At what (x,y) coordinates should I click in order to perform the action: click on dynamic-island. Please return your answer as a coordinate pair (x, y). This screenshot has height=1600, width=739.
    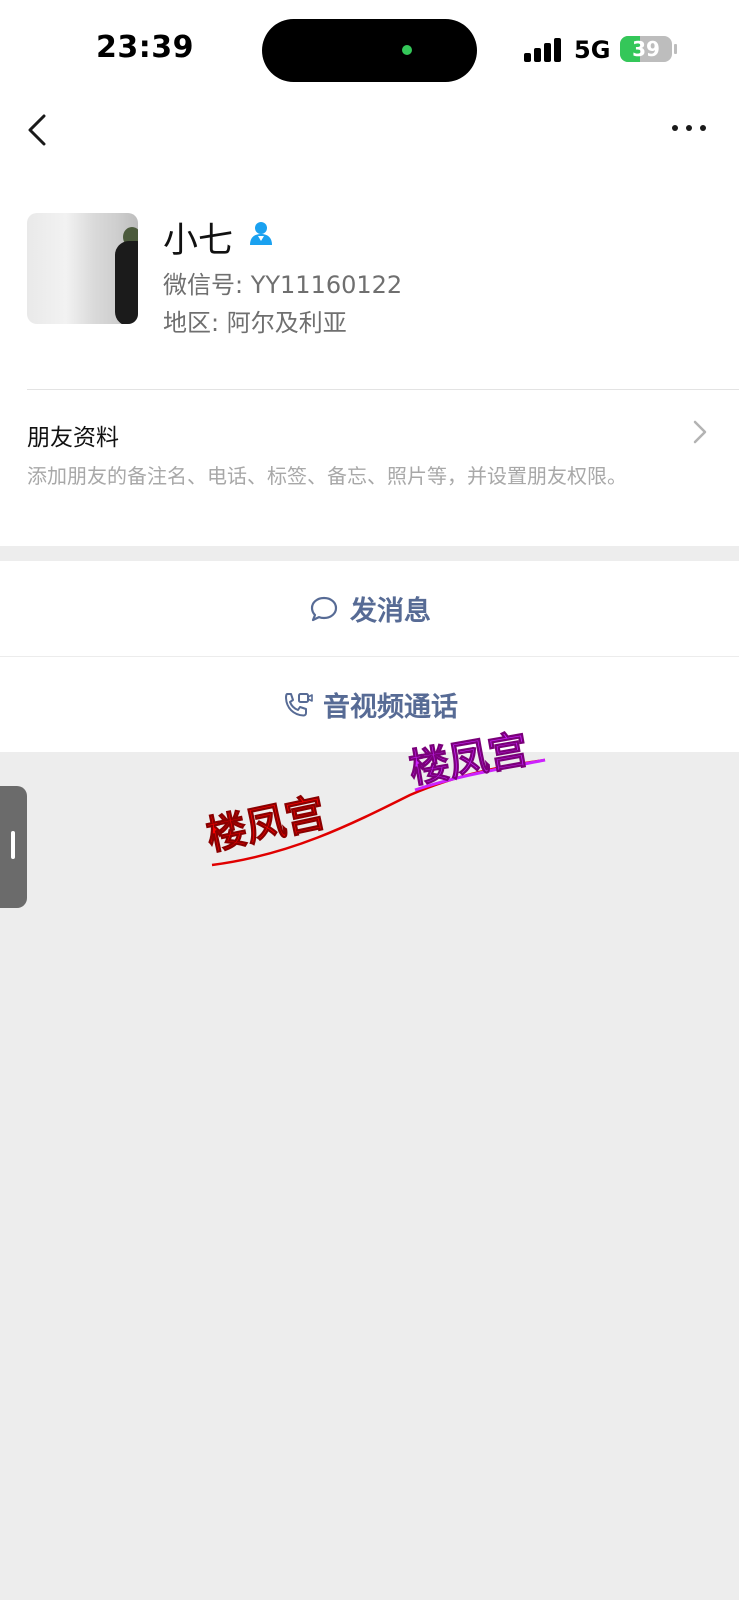
    Looking at the image, I should click on (369, 50).